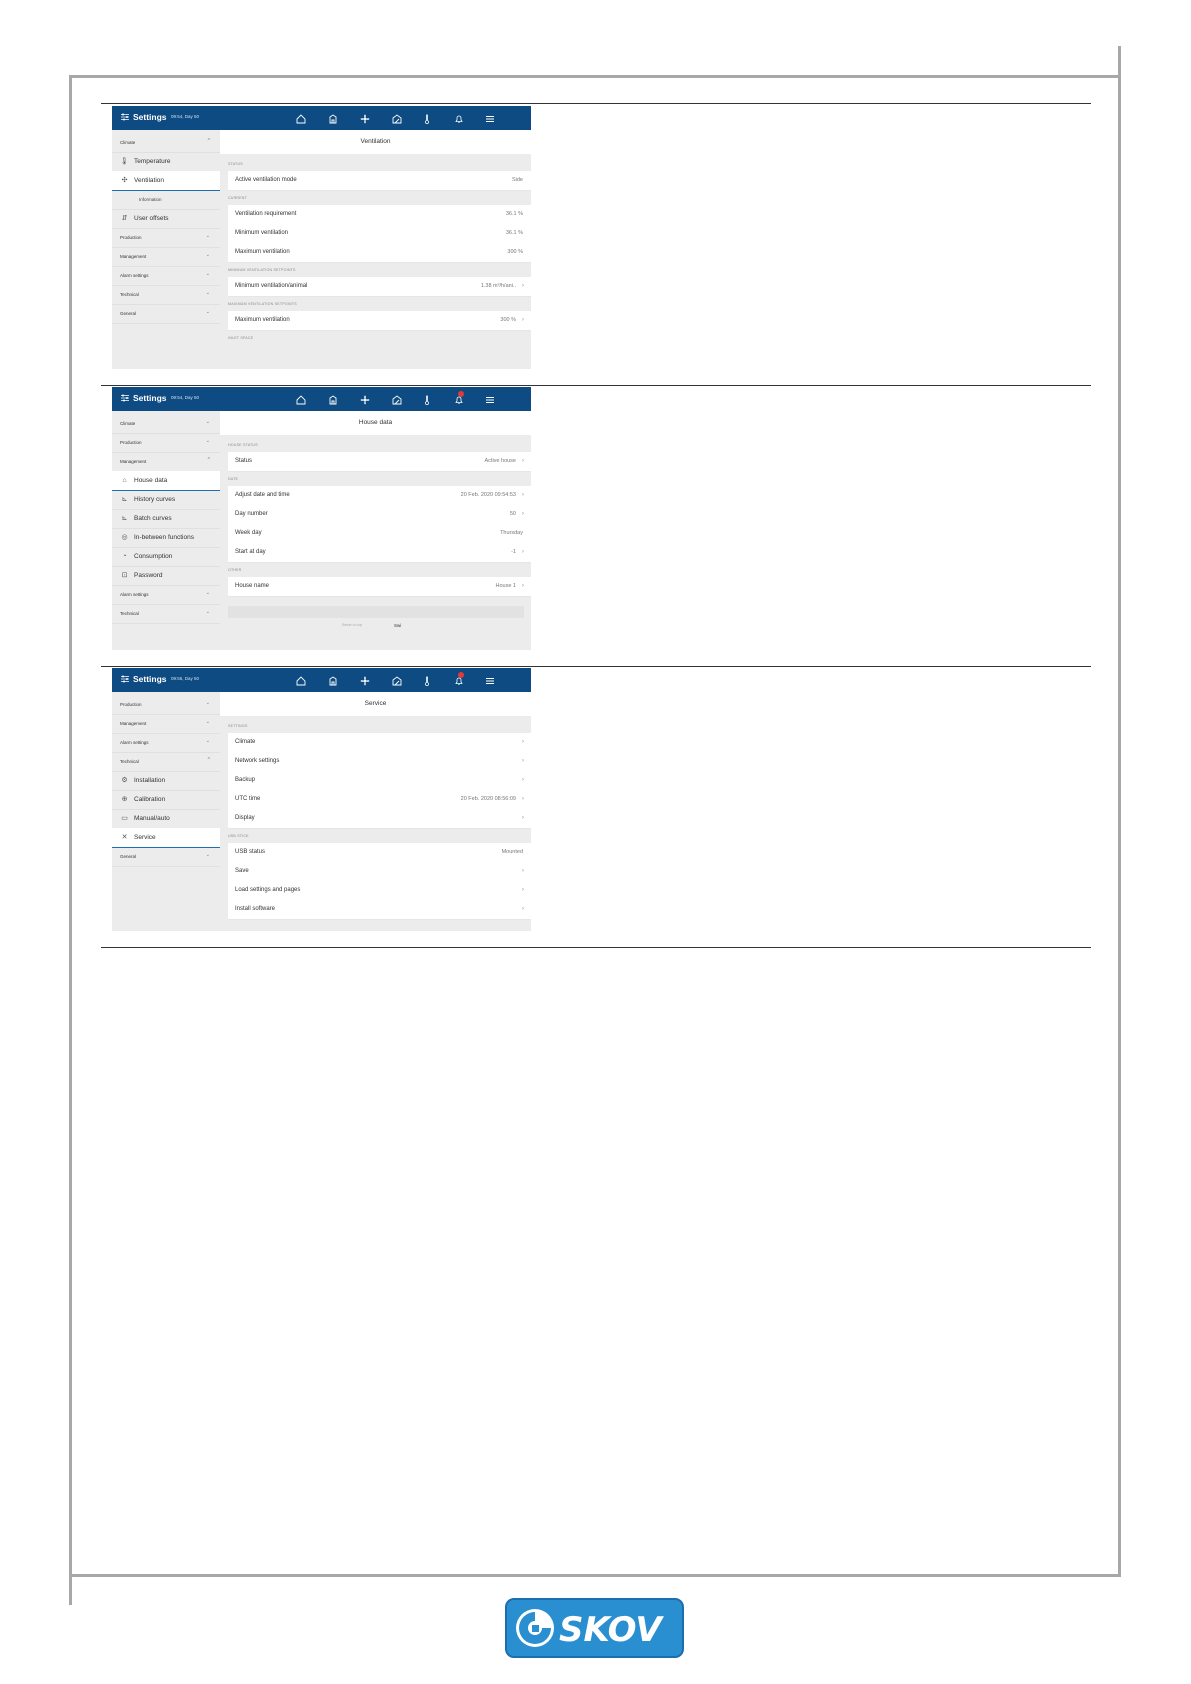 The width and height of the screenshot is (1191, 1684). What do you see at coordinates (379, 534) in the screenshot?
I see `setting-row: Week day Thursday` at bounding box center [379, 534].